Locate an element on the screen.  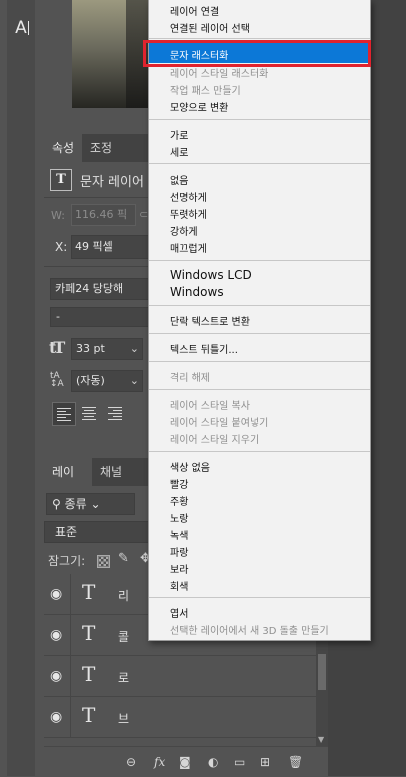
layer-row: ◉ T 브 is located at coordinates (180, 717).